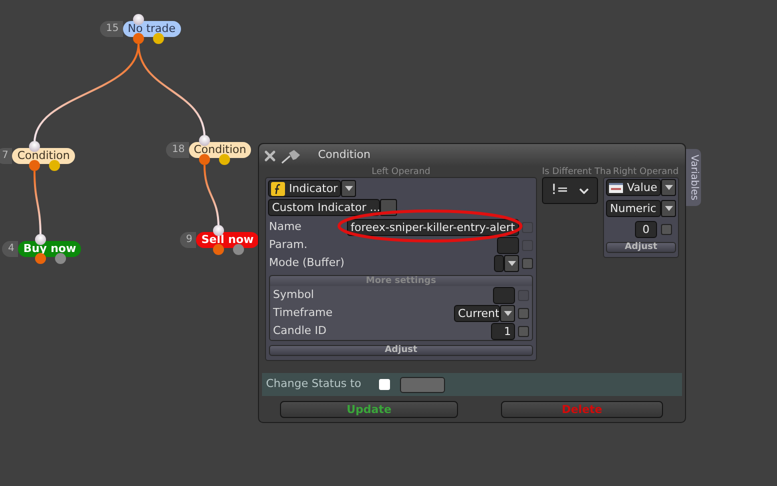 The height and width of the screenshot is (486, 777). I want to click on operator-select: !=, so click(570, 190).